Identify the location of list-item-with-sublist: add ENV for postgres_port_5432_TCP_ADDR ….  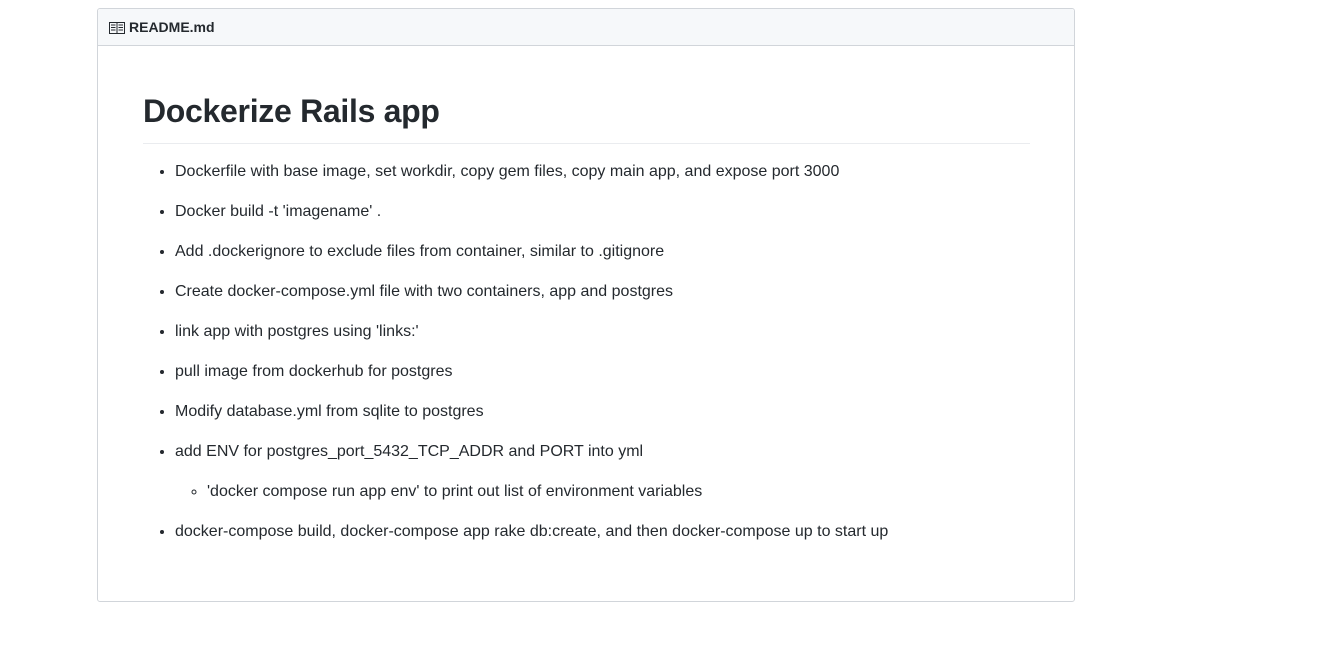
(602, 472).